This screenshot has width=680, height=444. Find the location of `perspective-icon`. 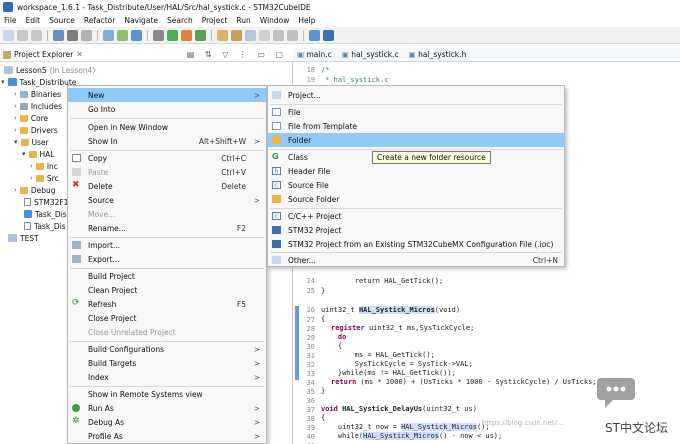

perspective-icon is located at coordinates (314, 35).